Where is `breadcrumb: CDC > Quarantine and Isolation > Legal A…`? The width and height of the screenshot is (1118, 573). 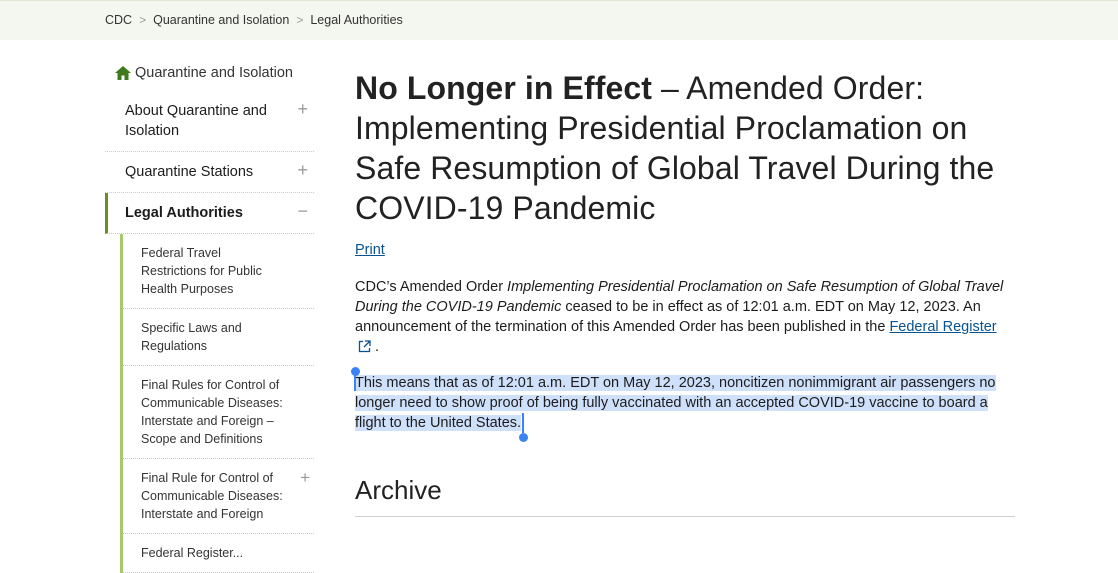
breadcrumb: CDC > Quarantine and Isolation > Legal A… is located at coordinates (254, 20).